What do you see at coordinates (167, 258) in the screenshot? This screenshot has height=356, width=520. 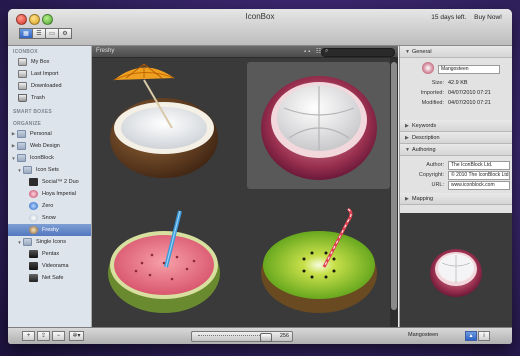 I see `icon-cell-guava` at bounding box center [167, 258].